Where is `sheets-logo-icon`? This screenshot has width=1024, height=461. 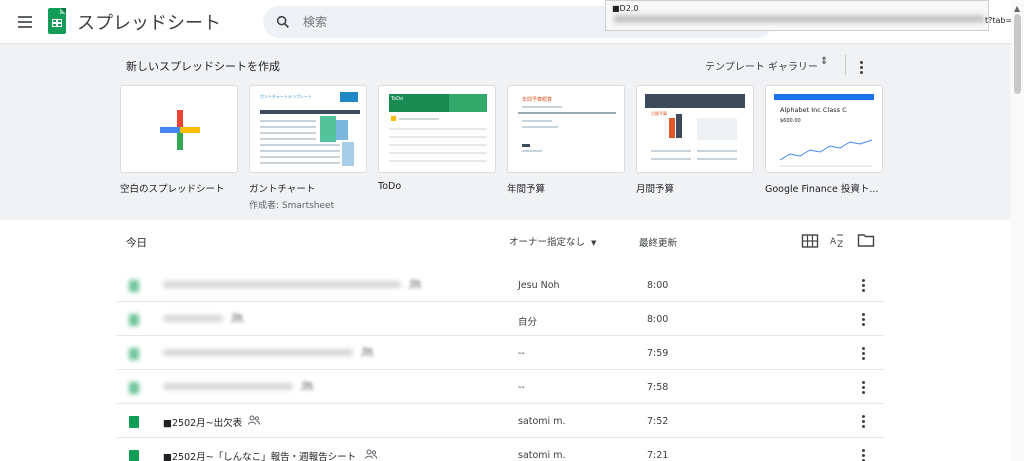
sheets-logo-icon is located at coordinates (57, 21).